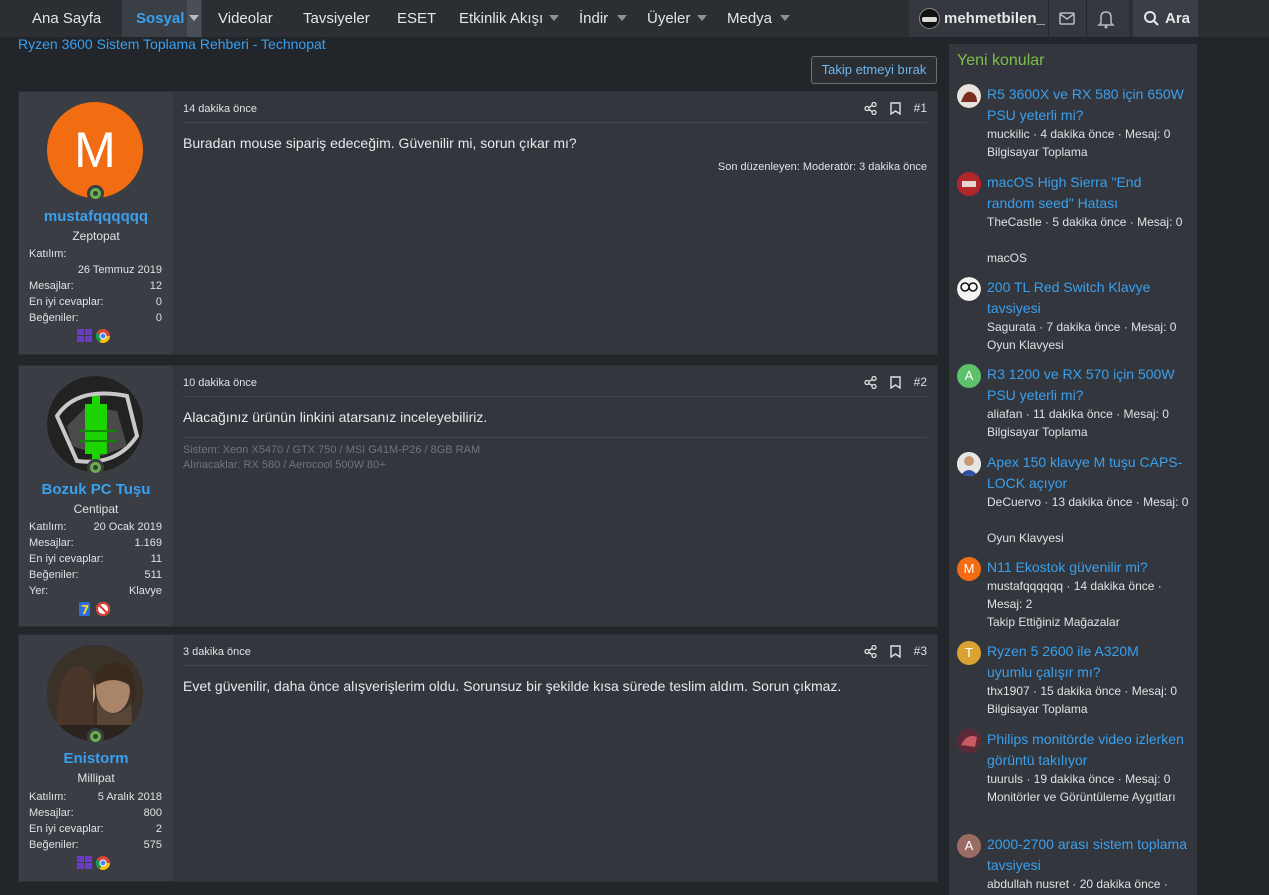 This screenshot has height=895, width=1269. I want to click on nav-item-home: Ana Sayfa, so click(69, 18).